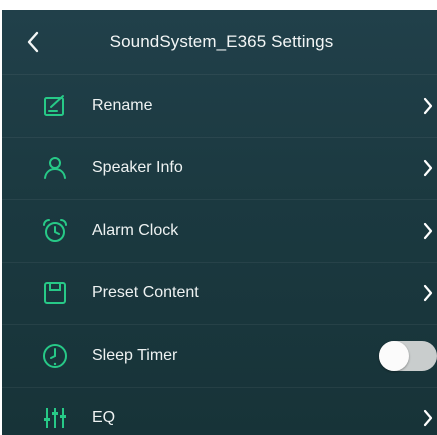 This screenshot has height=435, width=437. What do you see at coordinates (122, 105) in the screenshot?
I see `menu-item-label: Rename` at bounding box center [122, 105].